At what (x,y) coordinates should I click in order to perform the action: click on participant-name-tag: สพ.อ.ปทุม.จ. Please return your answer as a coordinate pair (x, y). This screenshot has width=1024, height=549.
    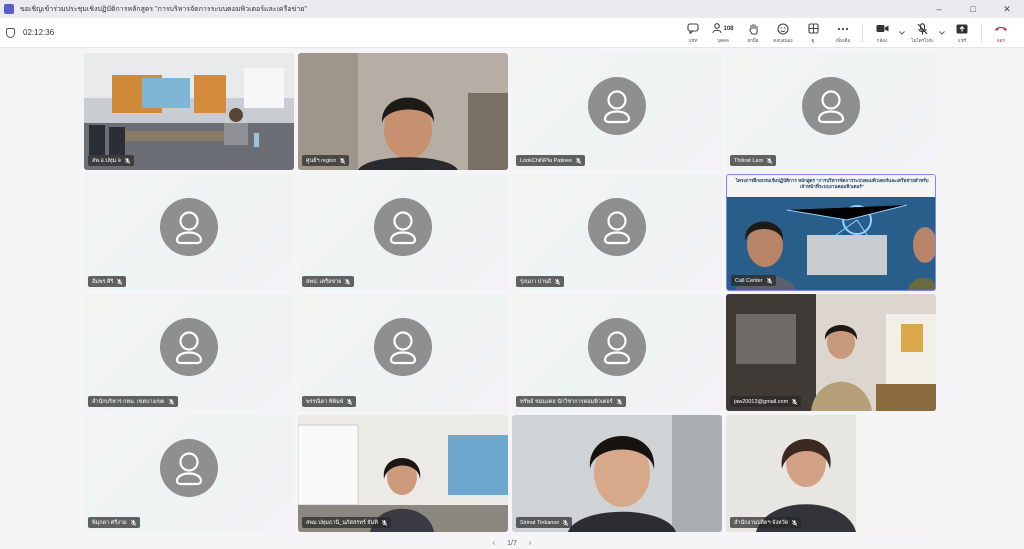
    Looking at the image, I should click on (111, 160).